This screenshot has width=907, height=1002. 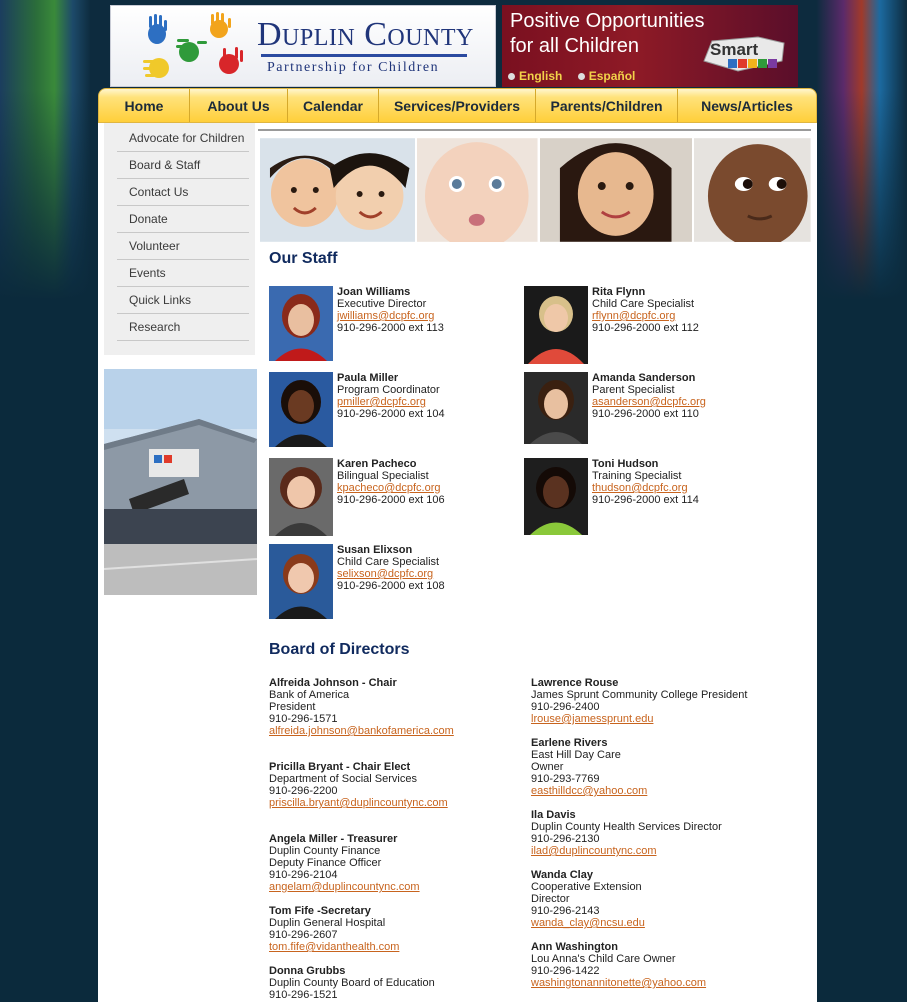 What do you see at coordinates (391, 402) in the screenshot?
I see `staff-email-link: pmiller@dcpfc.org` at bounding box center [391, 402].